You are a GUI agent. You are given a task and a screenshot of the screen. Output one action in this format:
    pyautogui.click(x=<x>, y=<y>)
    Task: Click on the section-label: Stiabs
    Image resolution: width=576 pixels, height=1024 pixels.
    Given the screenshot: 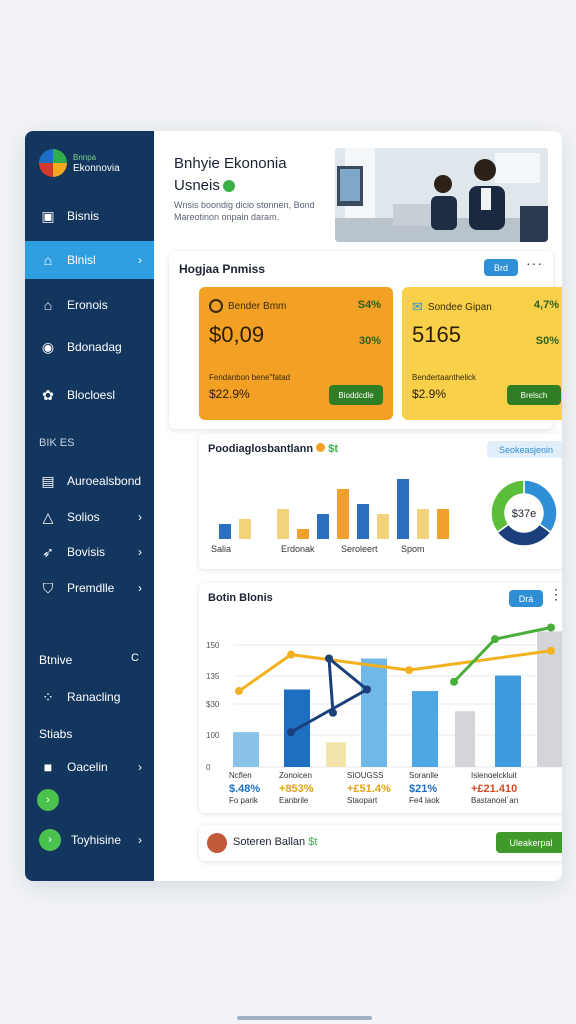 What is the action you would take?
    pyautogui.click(x=56, y=734)
    